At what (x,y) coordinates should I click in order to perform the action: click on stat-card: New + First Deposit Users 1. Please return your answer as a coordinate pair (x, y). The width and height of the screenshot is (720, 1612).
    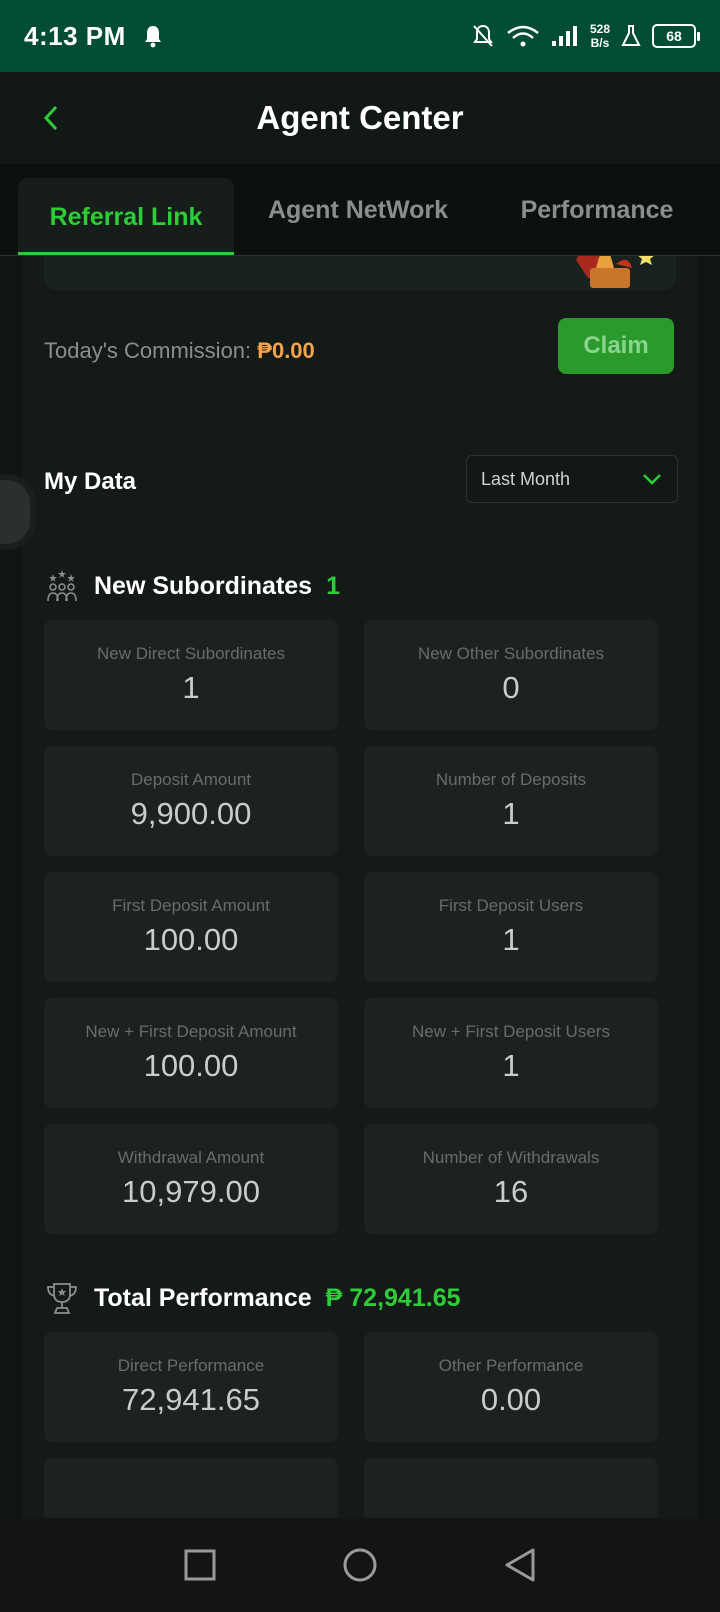
    Looking at the image, I should click on (511, 1053).